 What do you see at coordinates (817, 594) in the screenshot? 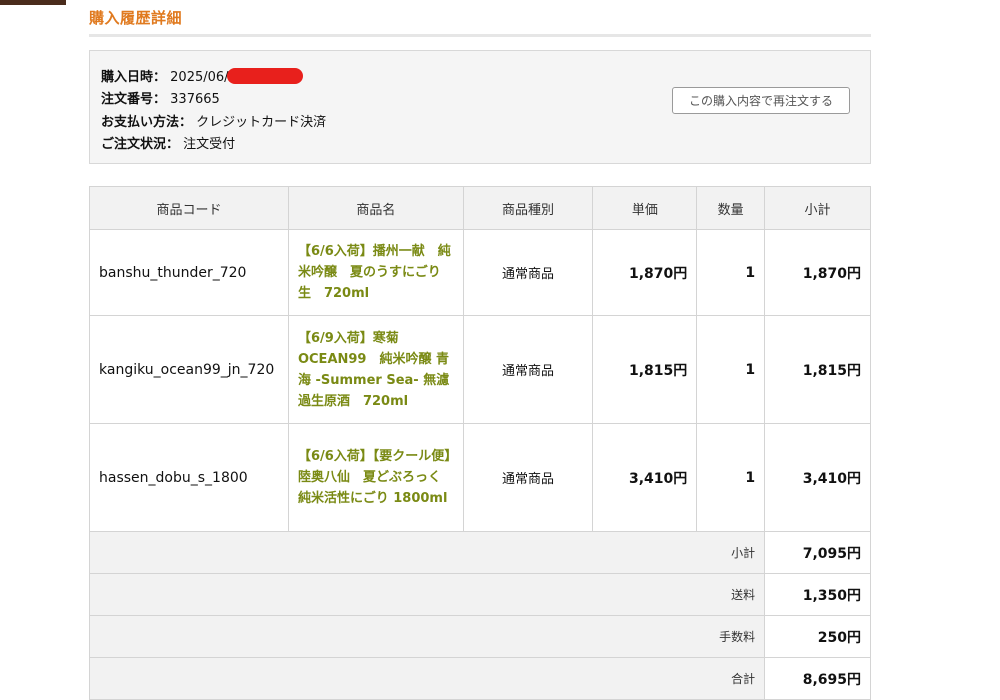
I see `summary-value: 1,350円` at bounding box center [817, 594].